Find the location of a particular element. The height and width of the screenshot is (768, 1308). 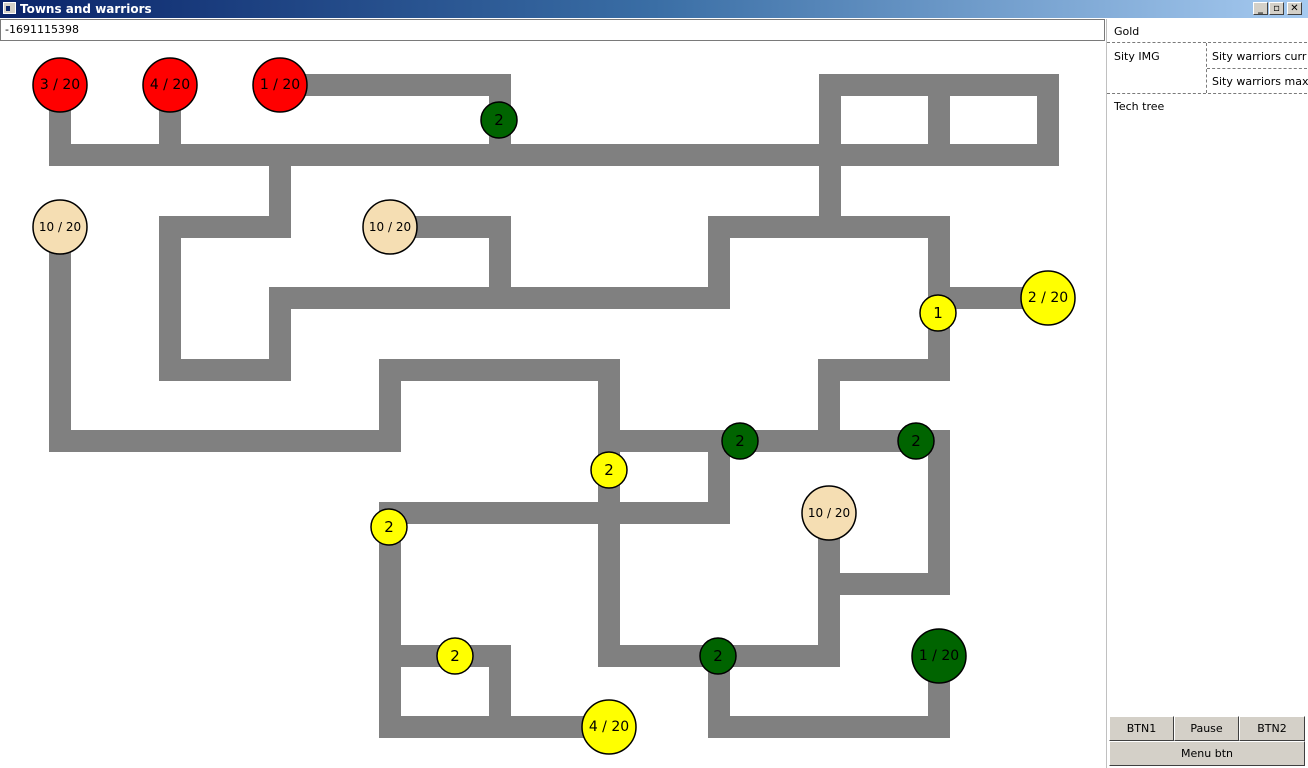

seed-field: -1691115398 is located at coordinates (552, 30).